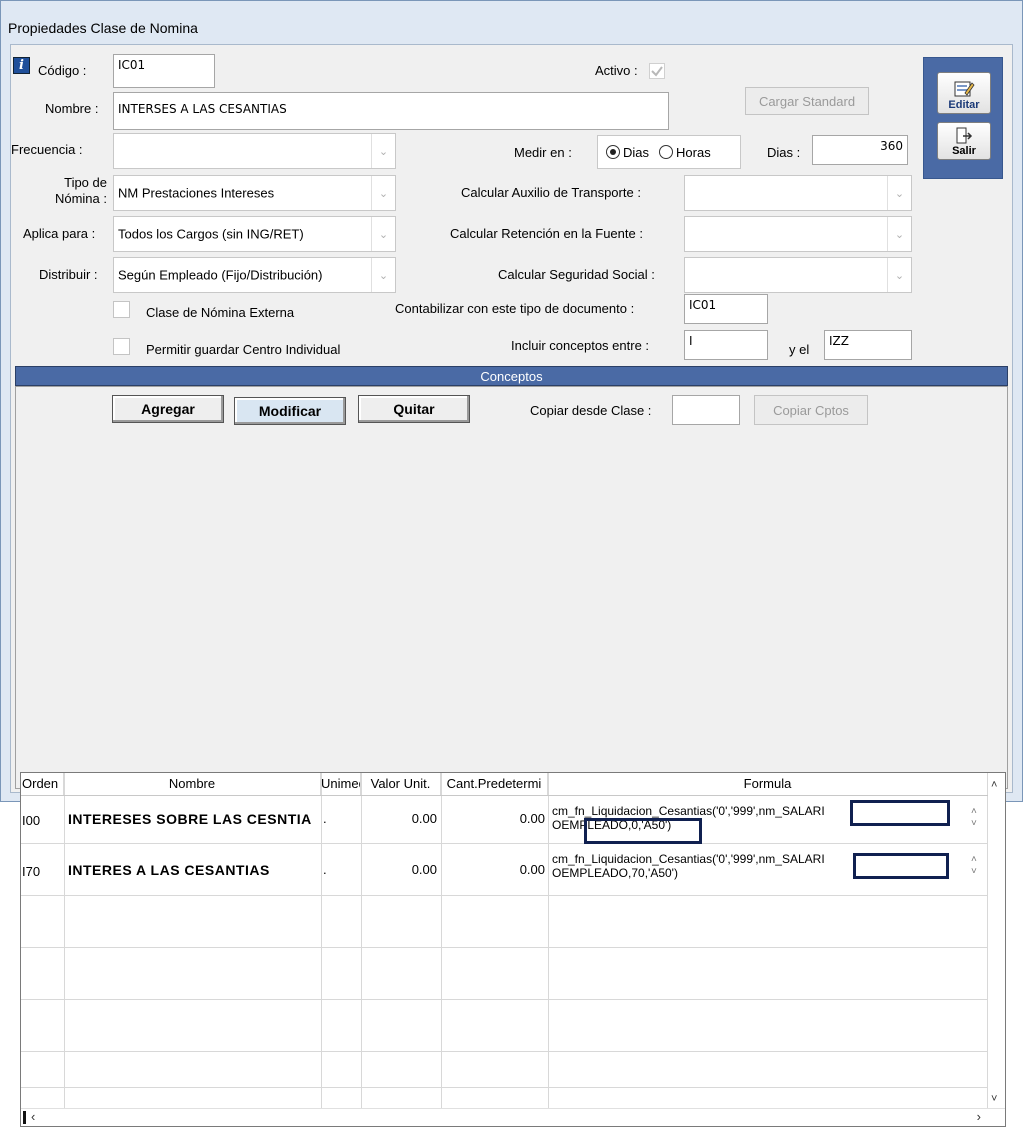 This screenshot has width=1023, height=1127. I want to click on agregar-button: Agregar, so click(168, 409).